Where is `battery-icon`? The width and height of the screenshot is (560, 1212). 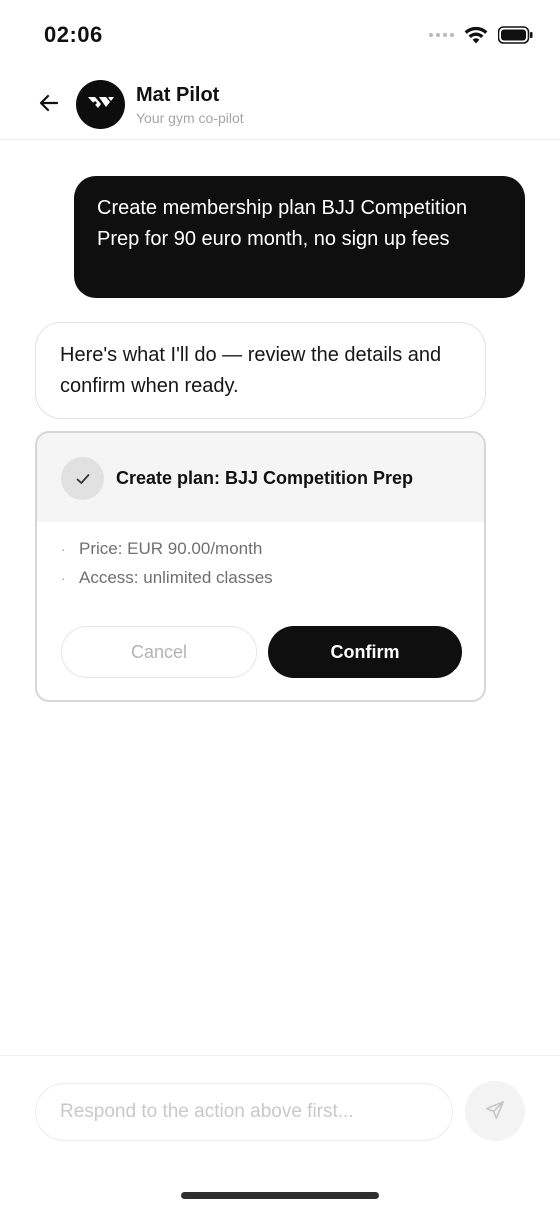 battery-icon is located at coordinates (516, 35).